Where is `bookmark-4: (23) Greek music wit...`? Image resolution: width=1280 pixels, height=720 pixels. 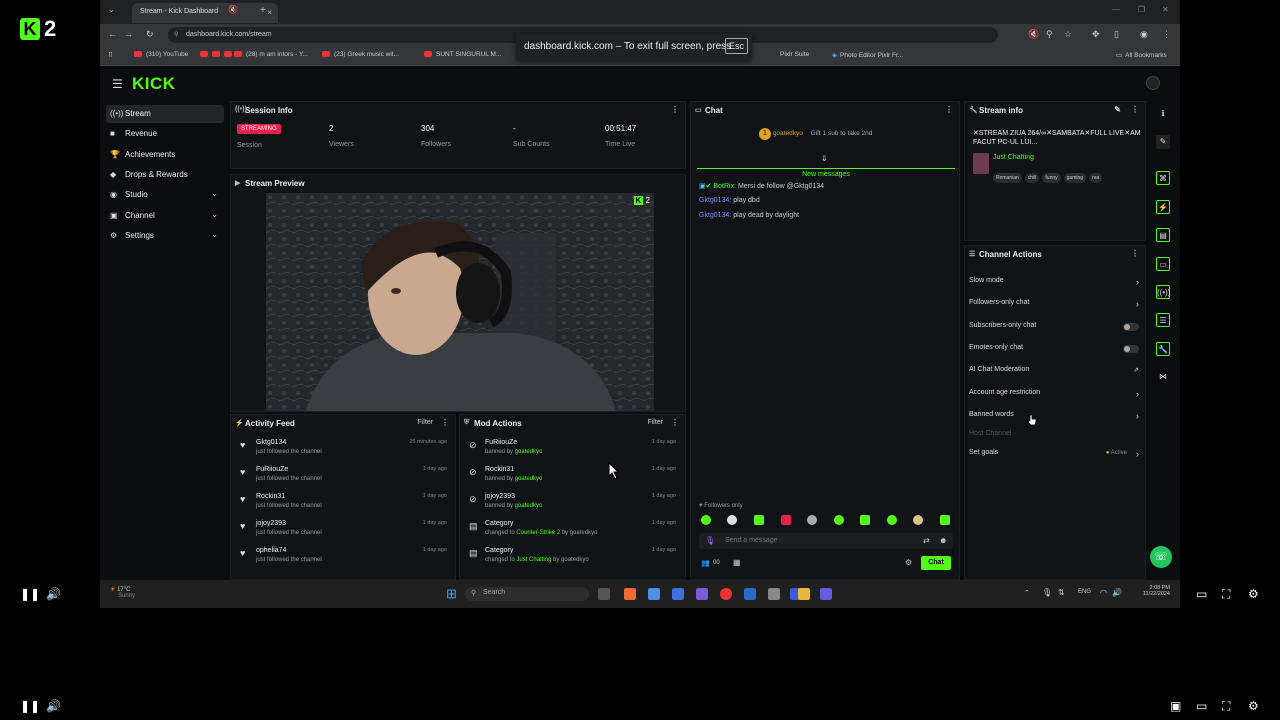 bookmark-4: (23) Greek music wit... is located at coordinates (360, 54).